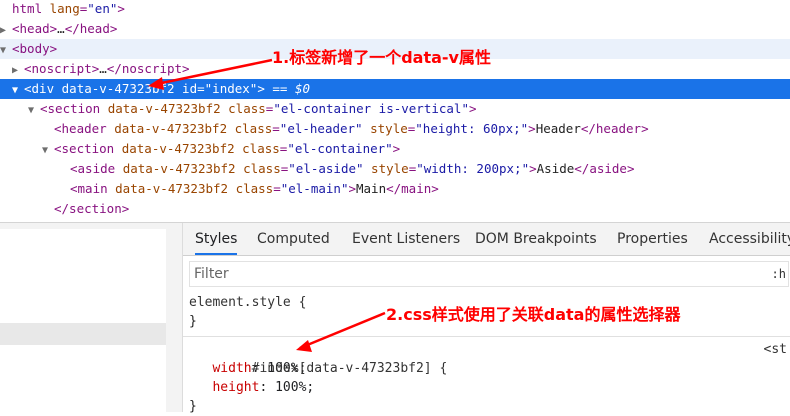 The height and width of the screenshot is (416, 790). Describe the element at coordinates (43, 88) in the screenshot. I see `dom-token: <div` at that location.